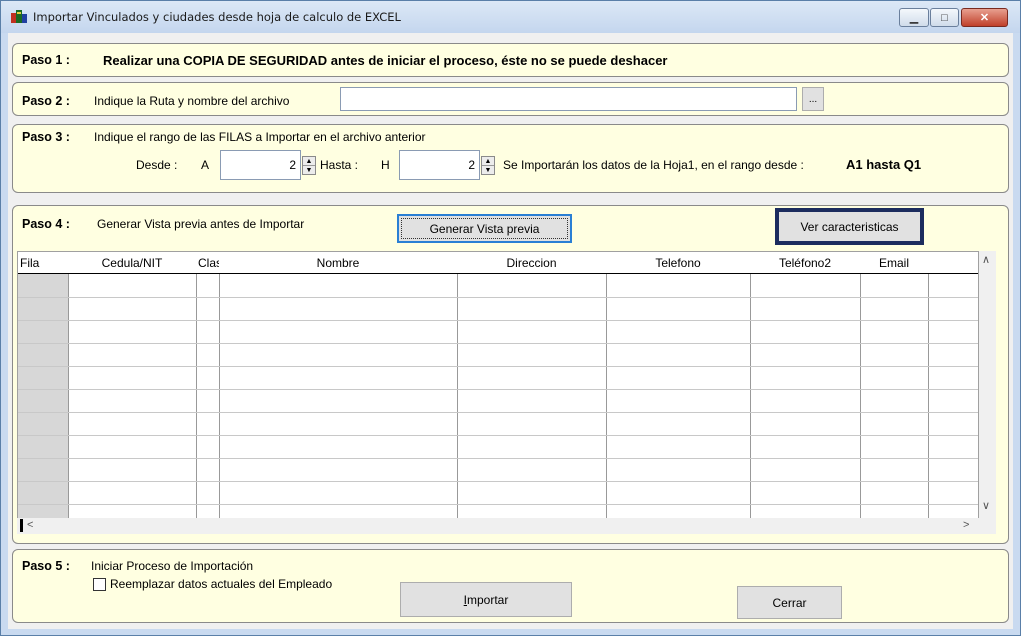 The image size is (1021, 636). I want to click on column-header: Email, so click(894, 263).